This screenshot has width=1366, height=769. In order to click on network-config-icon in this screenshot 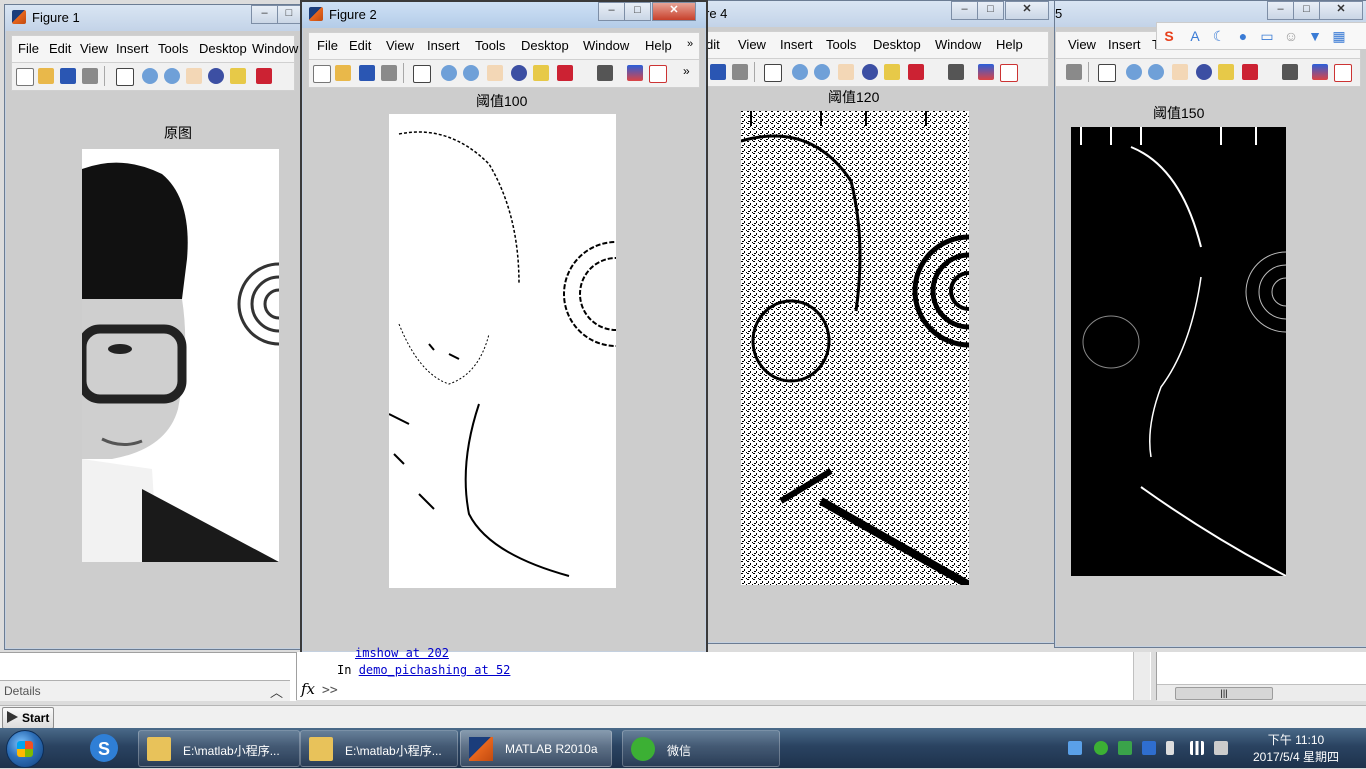, I will do `click(1075, 748)`.